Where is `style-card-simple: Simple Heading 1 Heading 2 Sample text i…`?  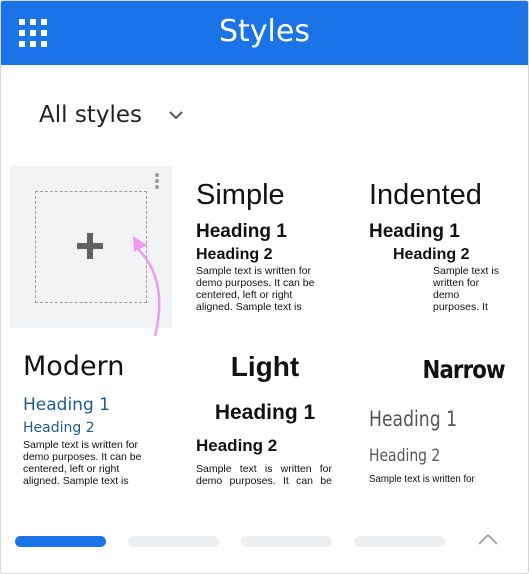 style-card-simple: Simple Heading 1 Heading 2 Sample text i… is located at coordinates (263, 249).